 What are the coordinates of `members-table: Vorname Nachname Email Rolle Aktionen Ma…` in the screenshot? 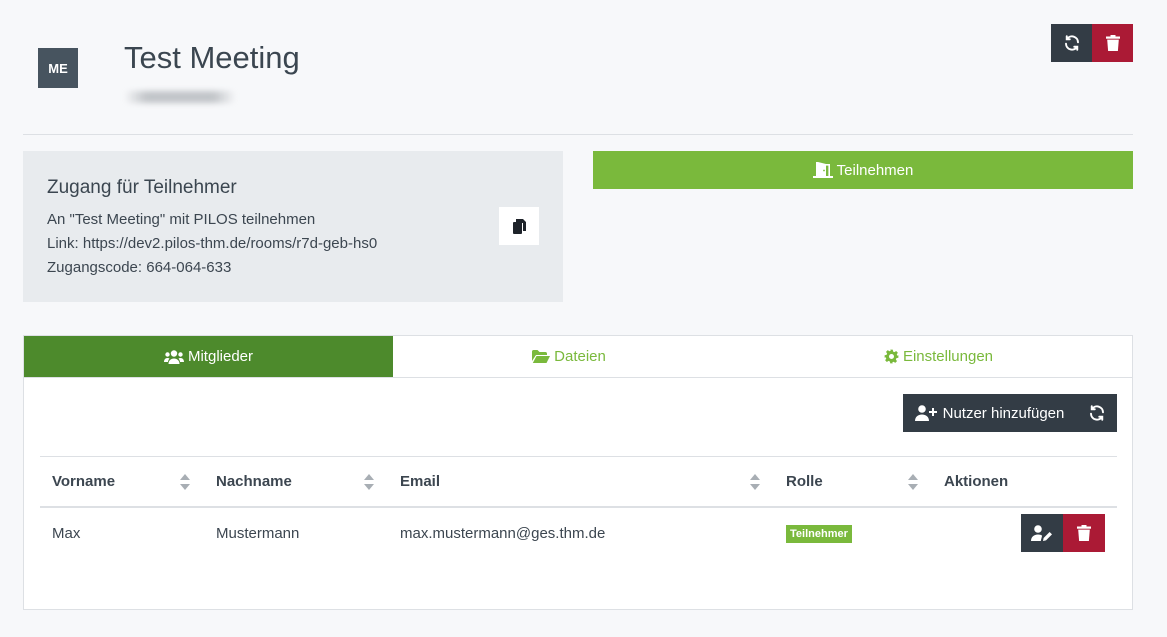 It's located at (578, 507).